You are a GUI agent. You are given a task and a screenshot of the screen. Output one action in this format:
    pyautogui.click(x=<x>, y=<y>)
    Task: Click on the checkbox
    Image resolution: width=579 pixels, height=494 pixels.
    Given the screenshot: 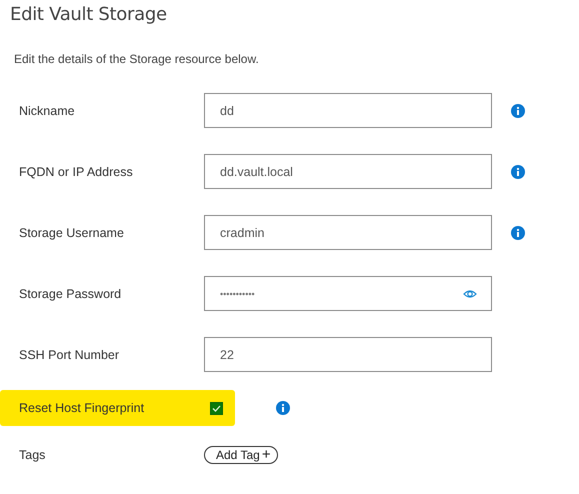 What is the action you would take?
    pyautogui.click(x=216, y=408)
    